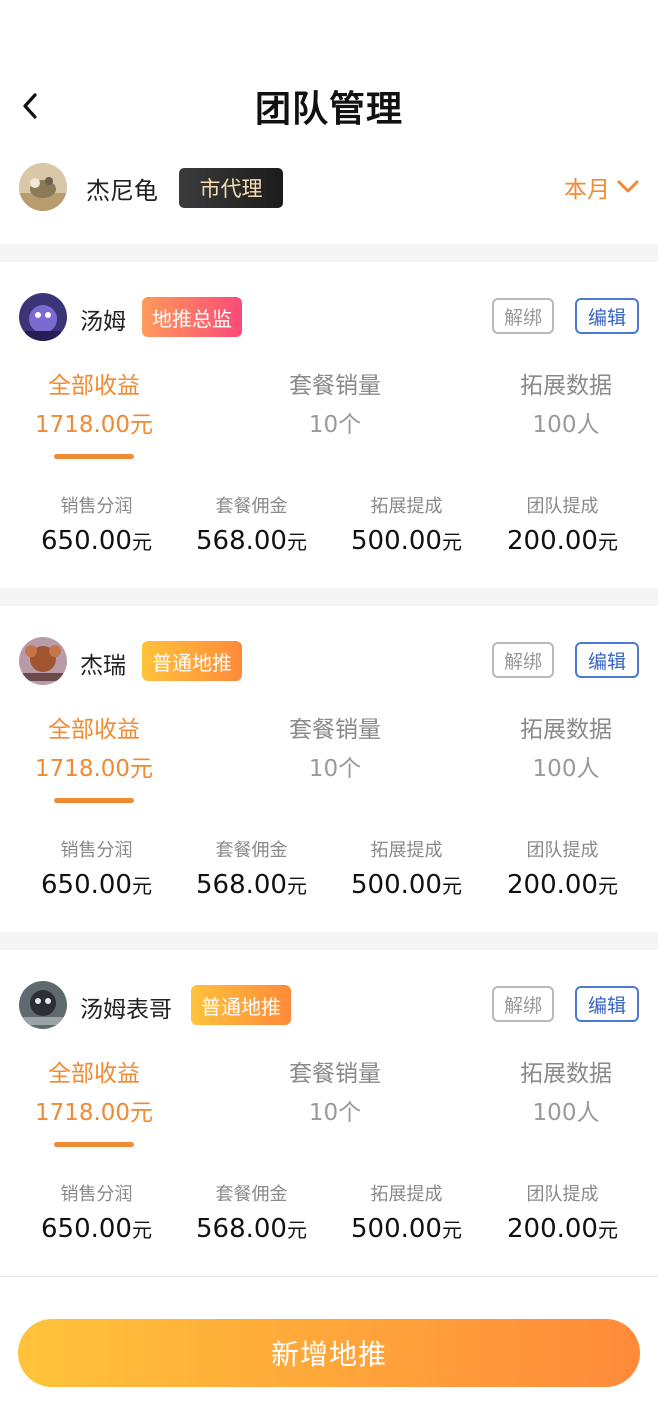 This screenshot has width=658, height=1425. I want to click on page-title: 团队管理, so click(328, 109).